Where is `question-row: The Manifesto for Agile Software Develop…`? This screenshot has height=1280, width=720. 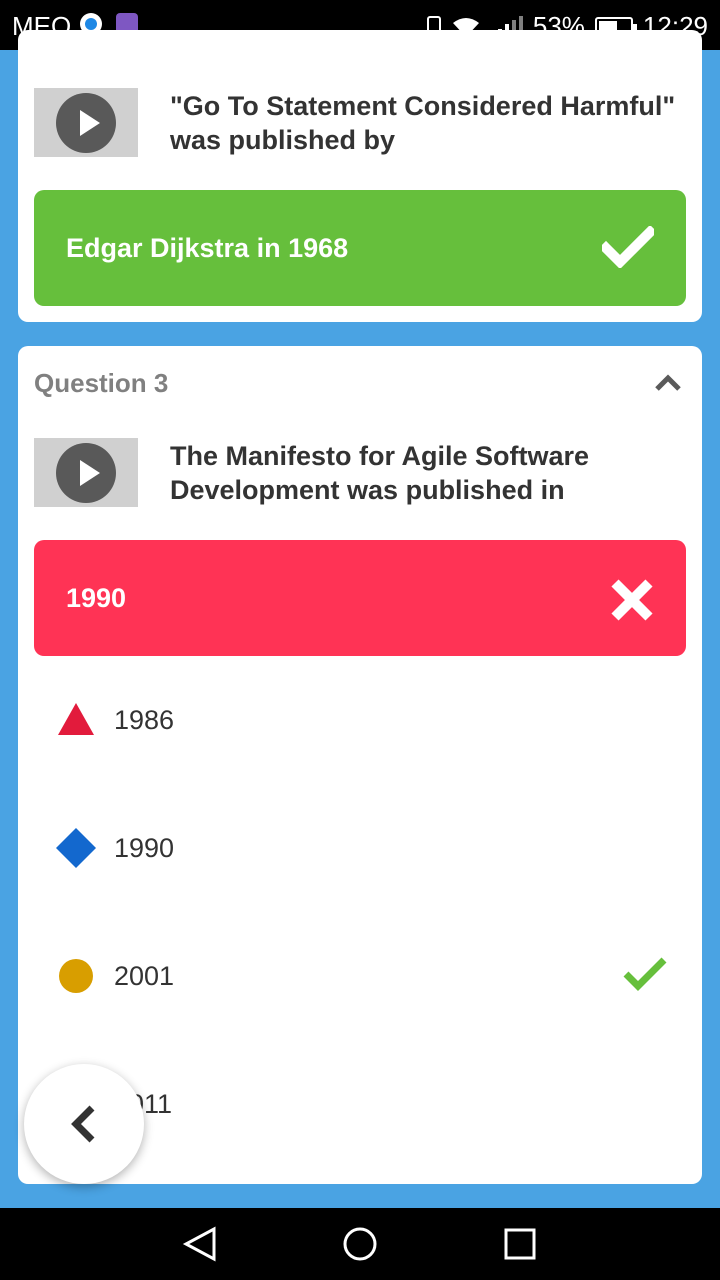
question-row: The Manifesto for Agile Software Develop… is located at coordinates (360, 472).